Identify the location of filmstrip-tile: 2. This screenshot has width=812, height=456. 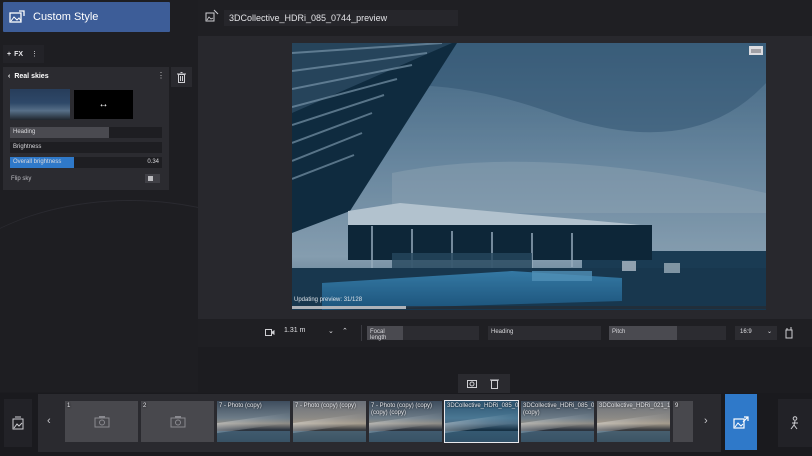
(177, 421).